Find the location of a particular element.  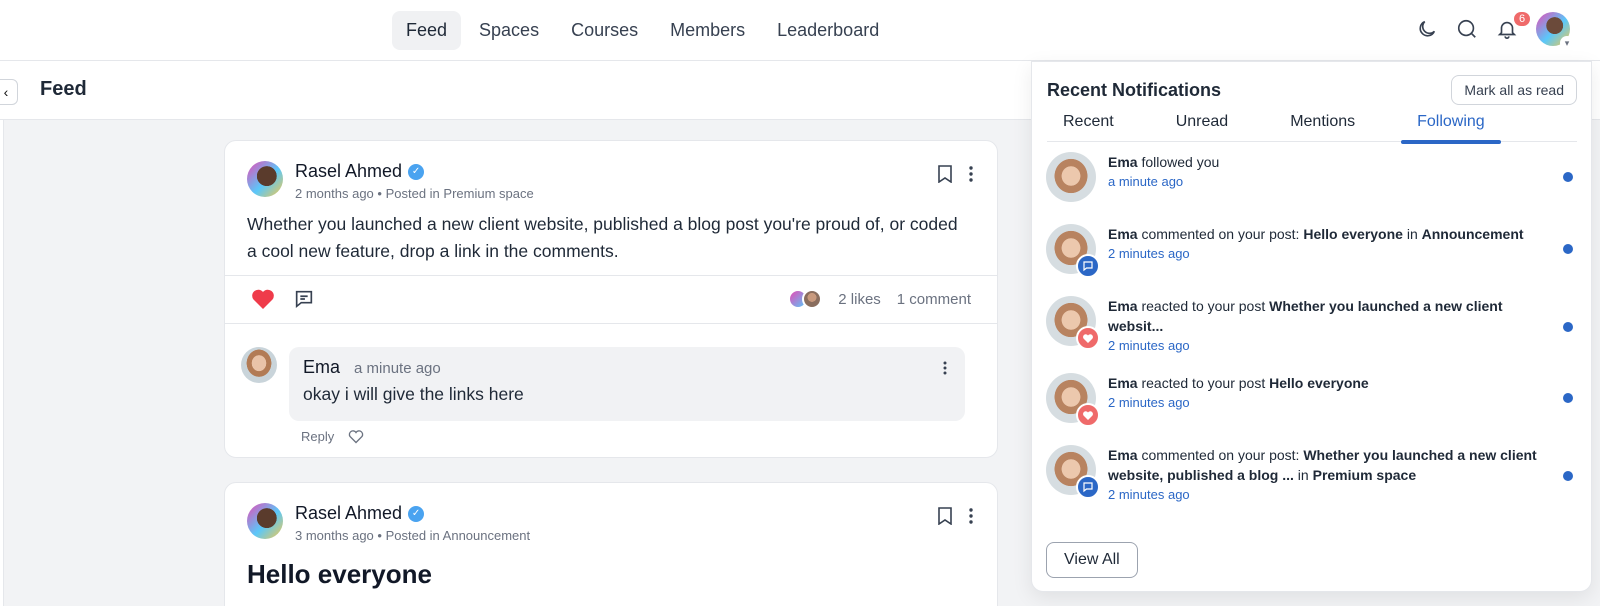

post-time: 3 months ago is located at coordinates (334, 535).